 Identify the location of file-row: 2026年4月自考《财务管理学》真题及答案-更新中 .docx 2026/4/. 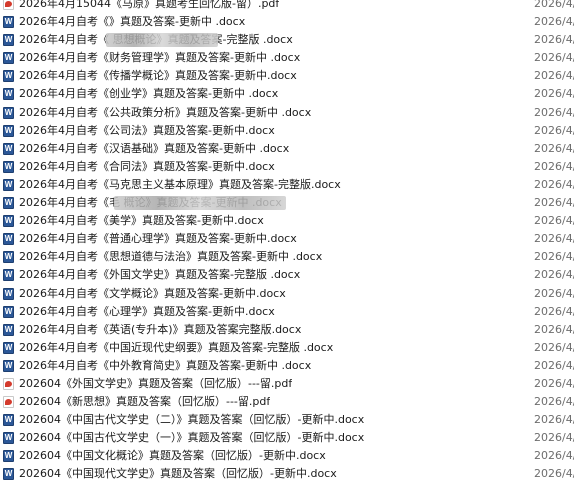
(287, 58).